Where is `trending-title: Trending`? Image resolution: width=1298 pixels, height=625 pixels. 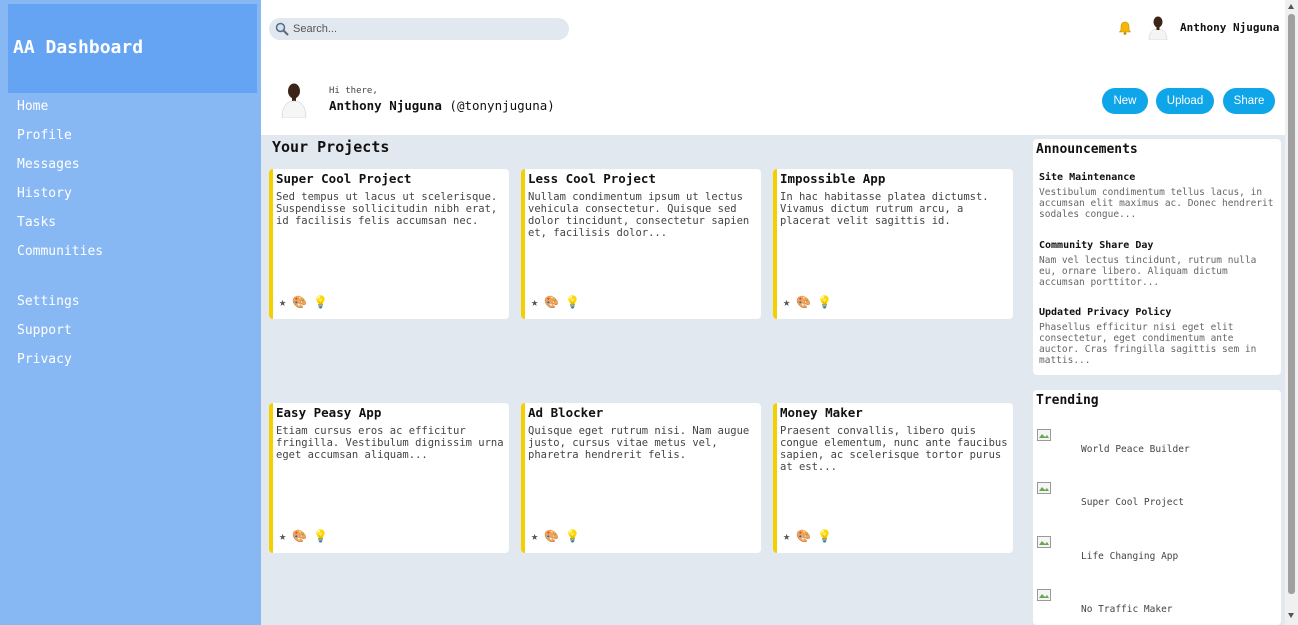
trending-title: Trending is located at coordinates (1067, 400).